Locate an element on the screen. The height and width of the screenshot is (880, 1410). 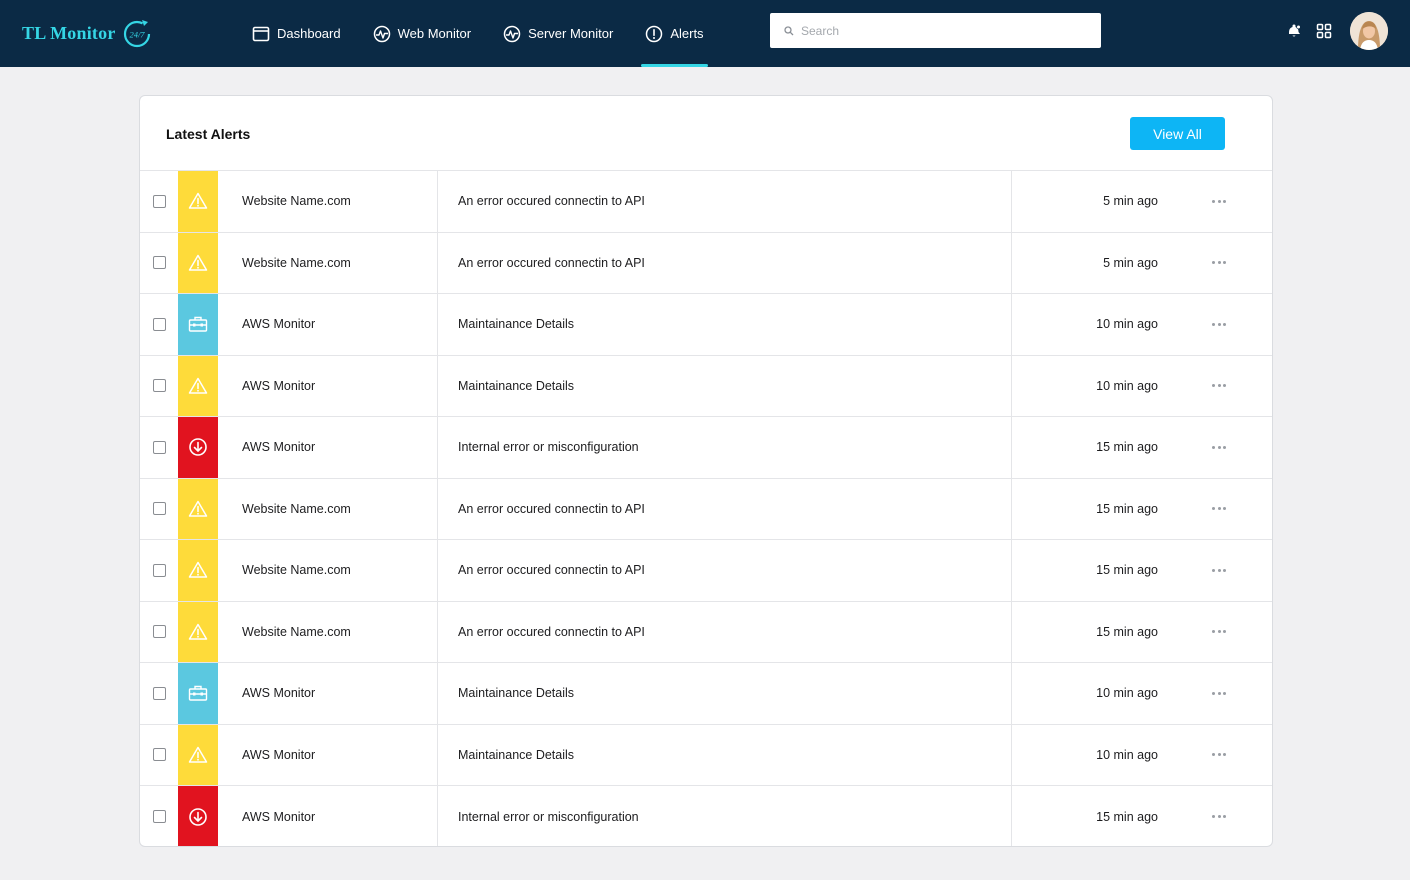
user-avatar is located at coordinates (1369, 31).